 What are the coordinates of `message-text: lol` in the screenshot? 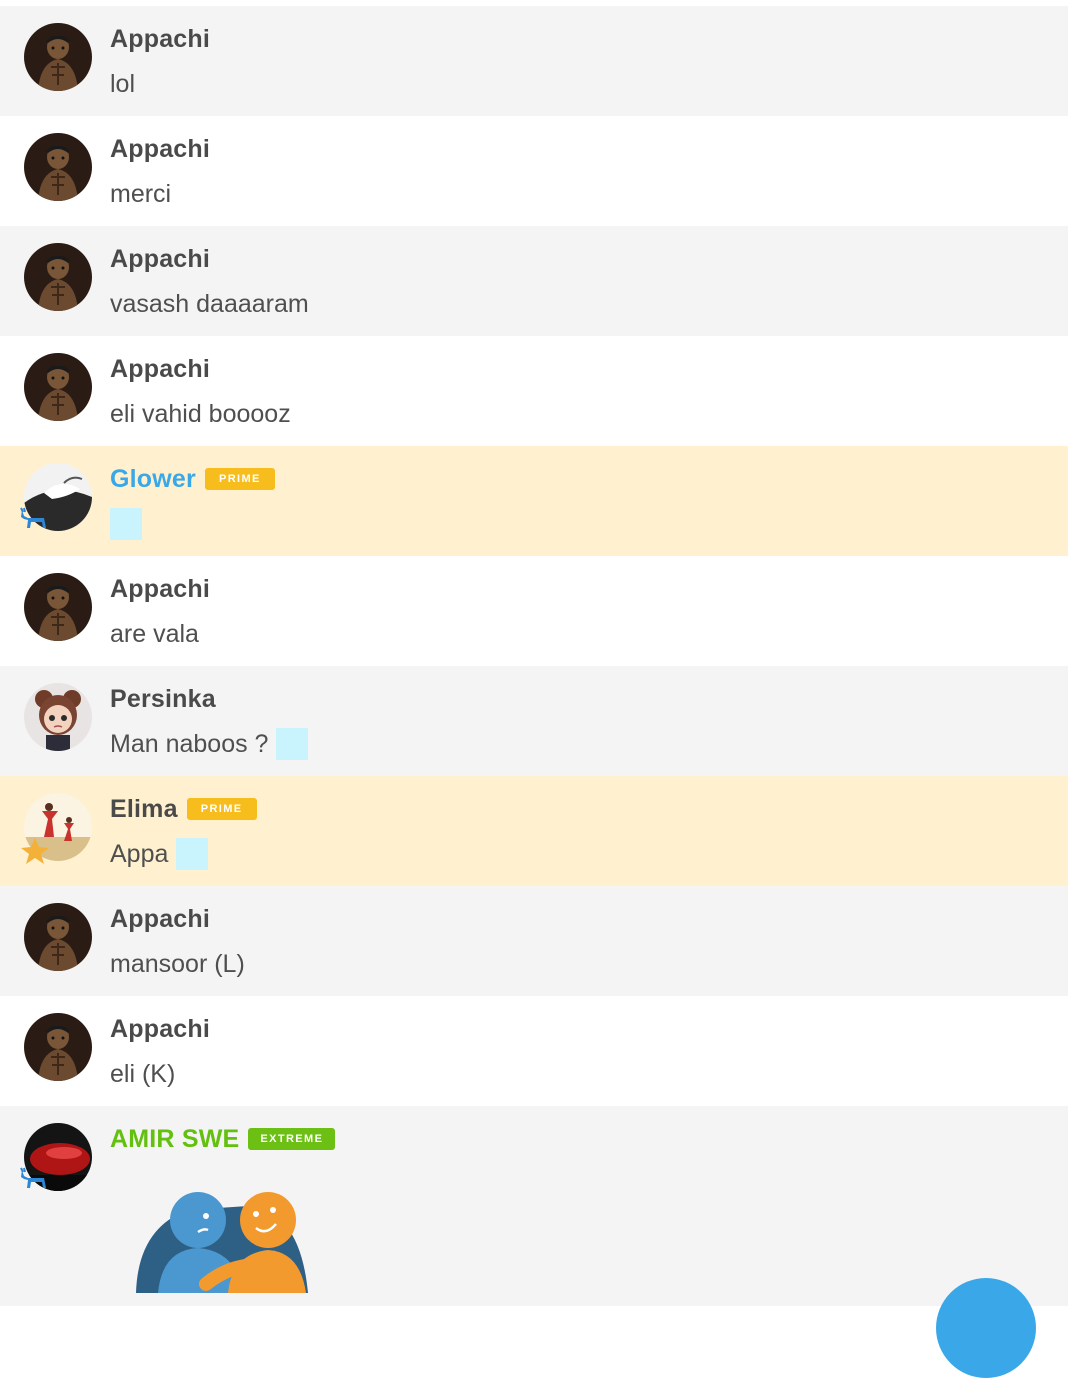 It's located at (123, 83).